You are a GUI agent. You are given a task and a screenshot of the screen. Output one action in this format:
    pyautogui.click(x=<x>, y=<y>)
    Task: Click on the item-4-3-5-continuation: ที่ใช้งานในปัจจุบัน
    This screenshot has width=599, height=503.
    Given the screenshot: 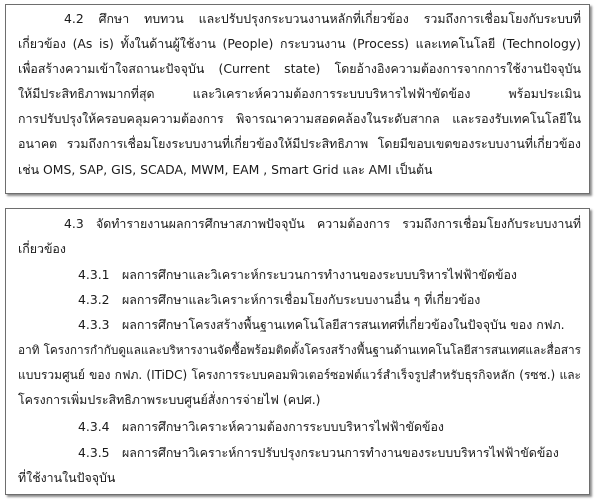 What is the action you would take?
    pyautogui.click(x=67, y=477)
    